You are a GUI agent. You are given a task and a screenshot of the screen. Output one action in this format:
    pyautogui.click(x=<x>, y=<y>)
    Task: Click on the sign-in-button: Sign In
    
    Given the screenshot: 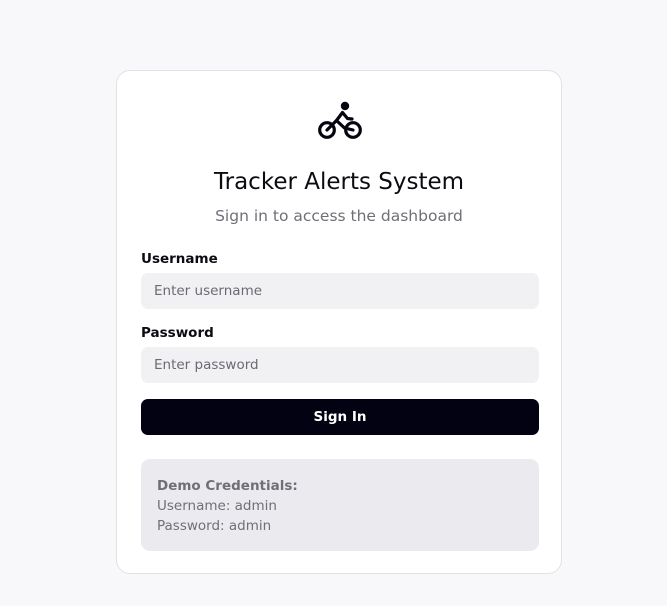 What is the action you would take?
    pyautogui.click(x=340, y=417)
    